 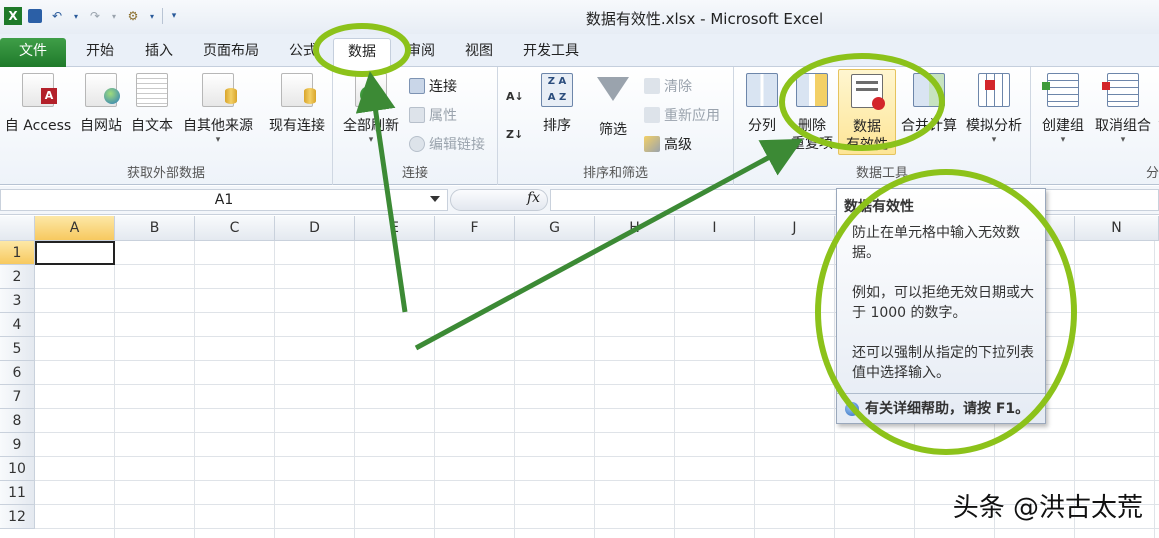 What do you see at coordinates (652, 86) in the screenshot?
I see `clear-filter-icon` at bounding box center [652, 86].